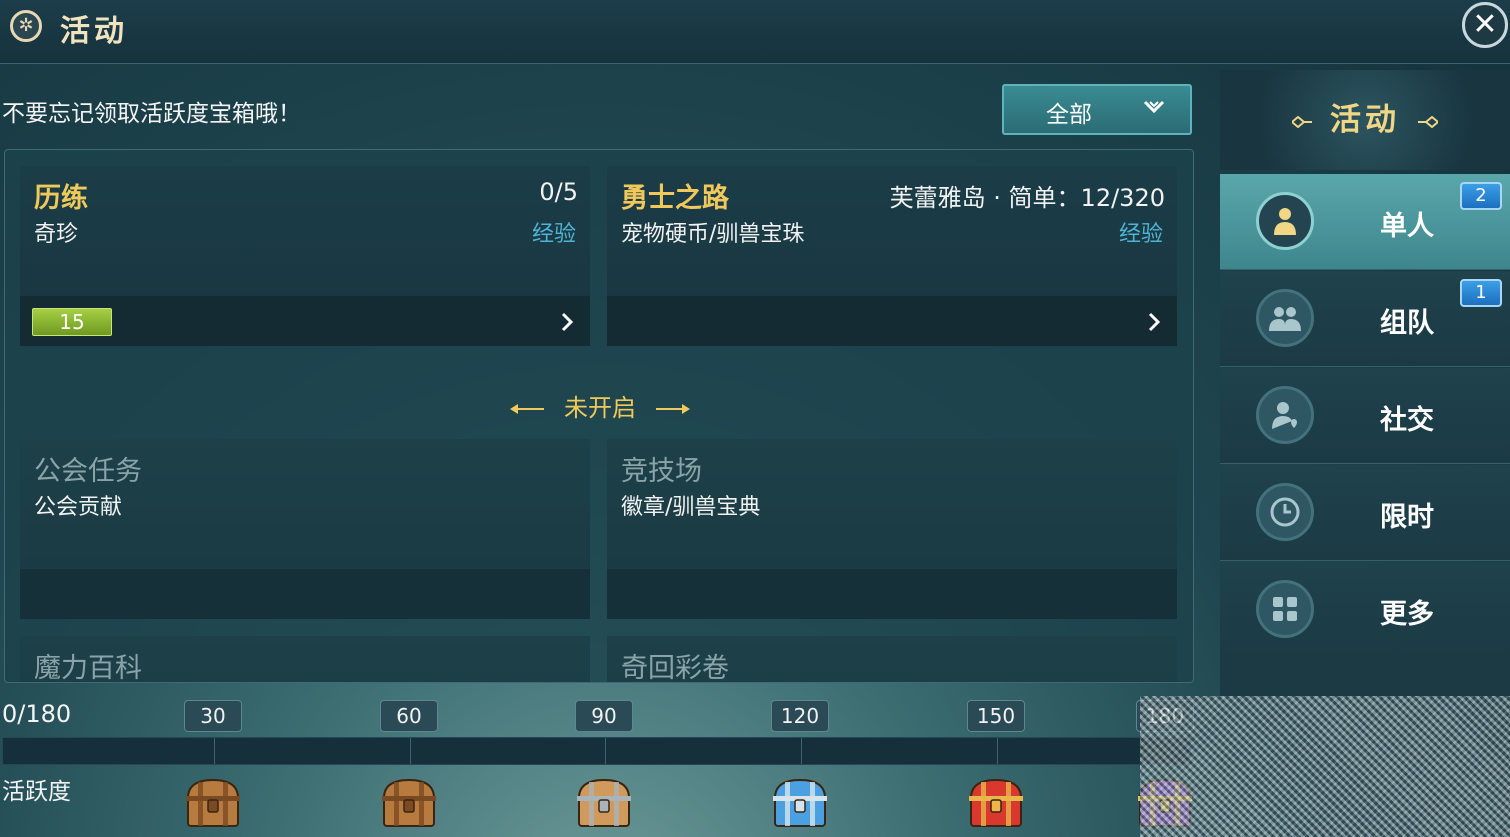 The height and width of the screenshot is (837, 1510). Describe the element at coordinates (1325, 766) in the screenshot. I see `obscured-area` at that location.